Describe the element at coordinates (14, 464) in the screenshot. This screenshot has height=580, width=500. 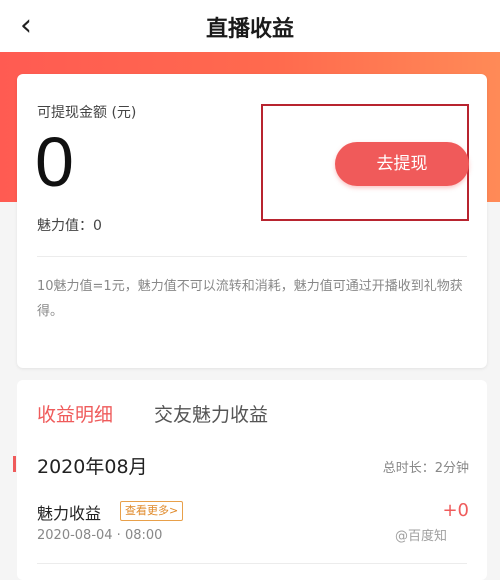
I see `section-accent-bar` at that location.